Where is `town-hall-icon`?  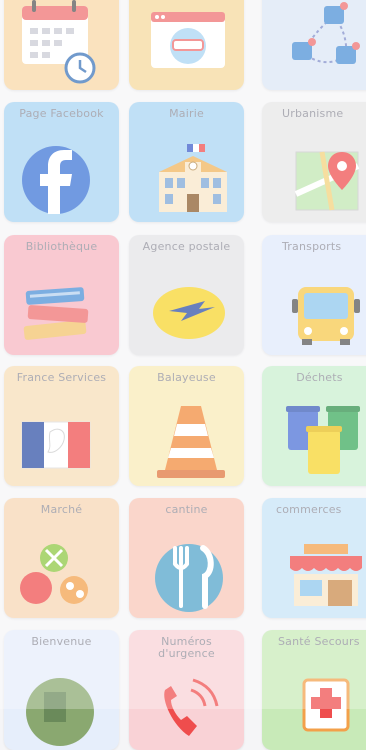 town-hall-icon is located at coordinates (186, 162).